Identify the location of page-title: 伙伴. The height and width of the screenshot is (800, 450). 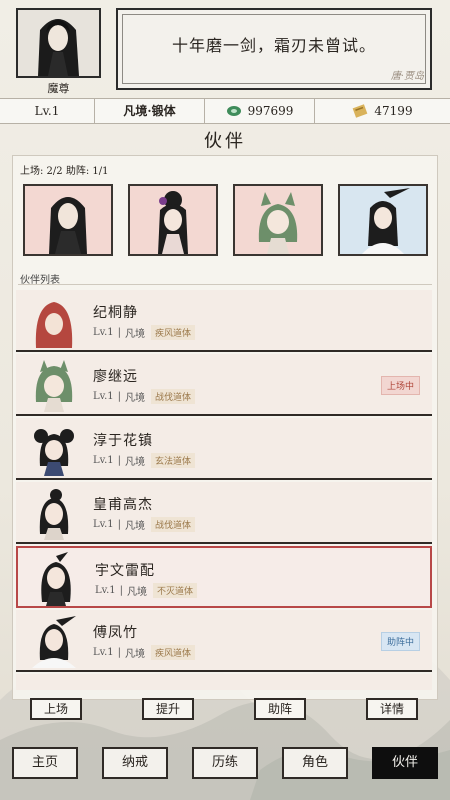
(225, 141).